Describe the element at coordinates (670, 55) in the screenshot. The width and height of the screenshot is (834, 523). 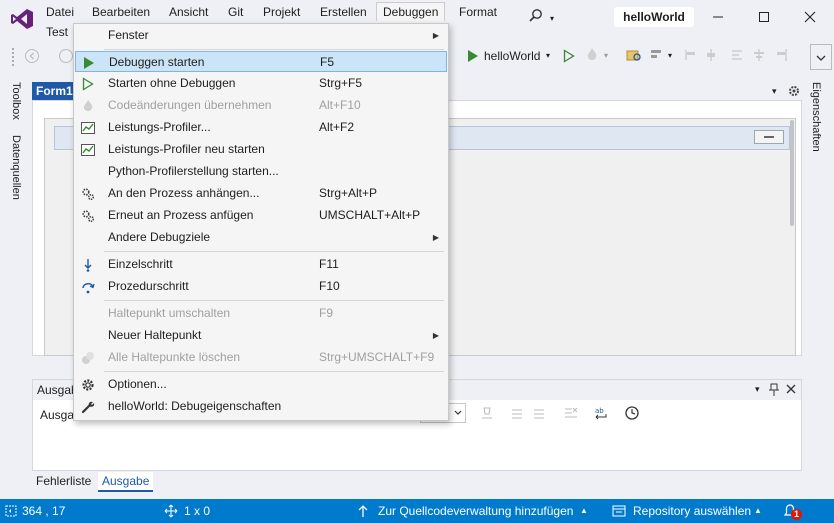
I see `layout-dropdown-icon: ▾` at that location.